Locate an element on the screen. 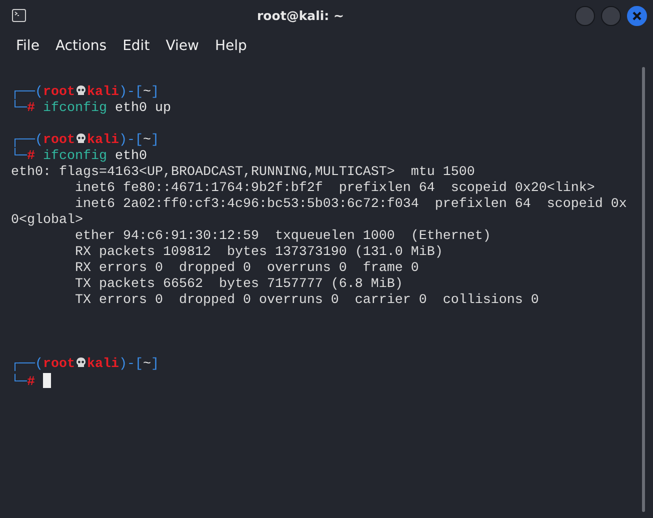  close-icon is located at coordinates (637, 15).